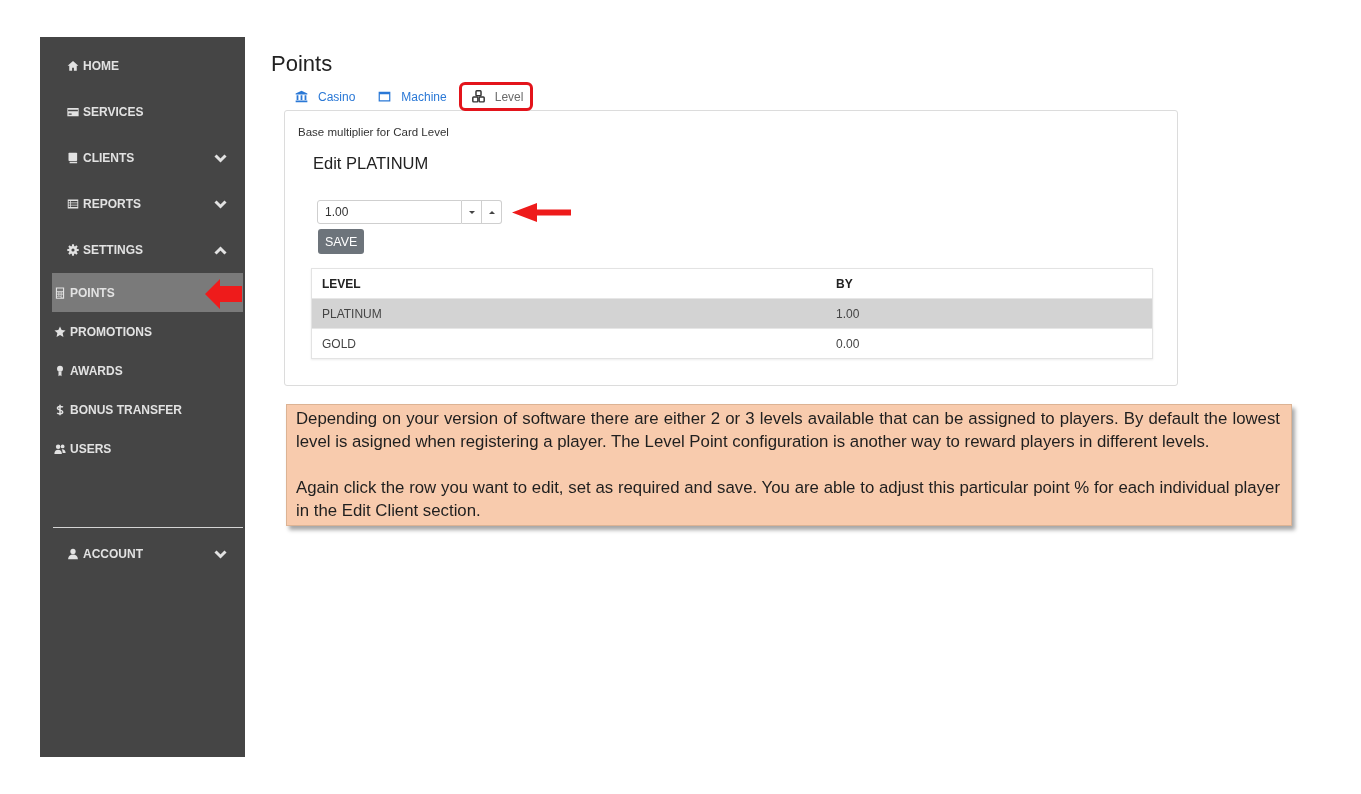 The width and height of the screenshot is (1361, 794). What do you see at coordinates (385, 96) in the screenshot?
I see `window-icon` at bounding box center [385, 96].